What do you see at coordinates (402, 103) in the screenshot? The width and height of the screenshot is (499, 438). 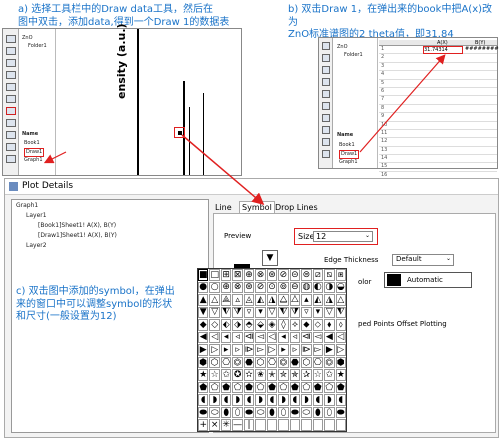 I see `arrow-draw1-to-cell` at bounding box center [402, 103].